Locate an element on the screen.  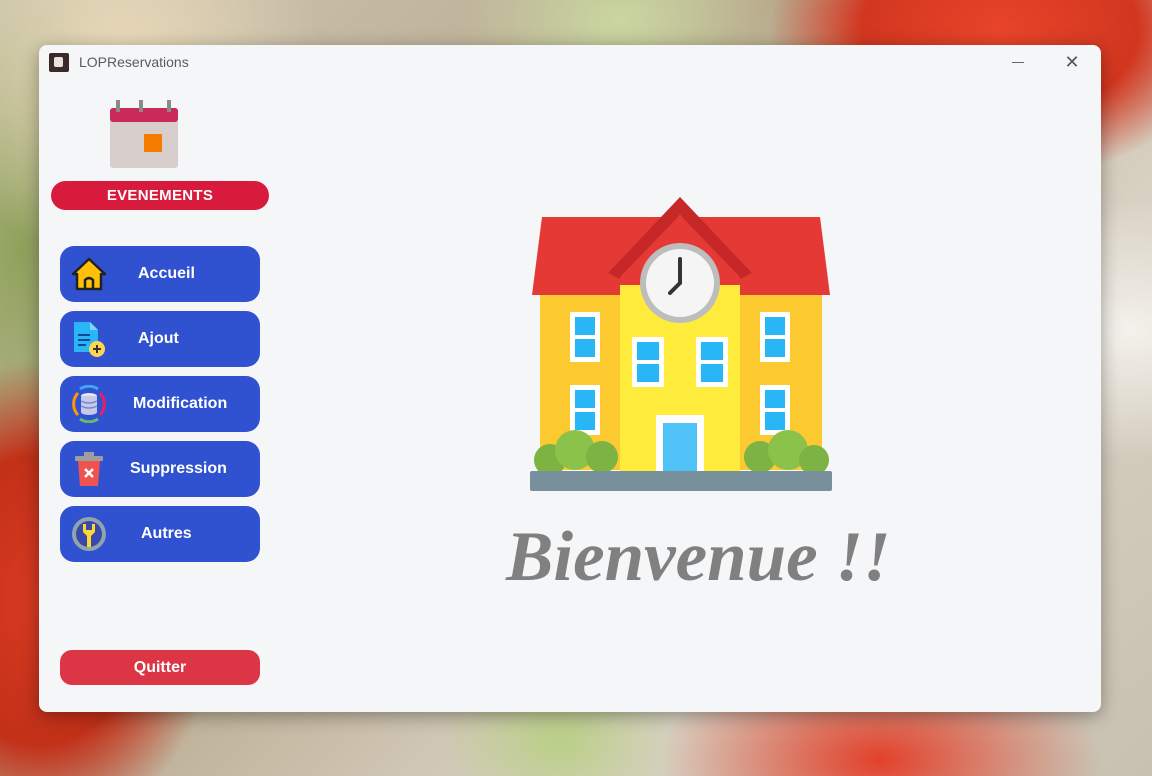
nav-label-accueil: Accueil is located at coordinates (166, 273).